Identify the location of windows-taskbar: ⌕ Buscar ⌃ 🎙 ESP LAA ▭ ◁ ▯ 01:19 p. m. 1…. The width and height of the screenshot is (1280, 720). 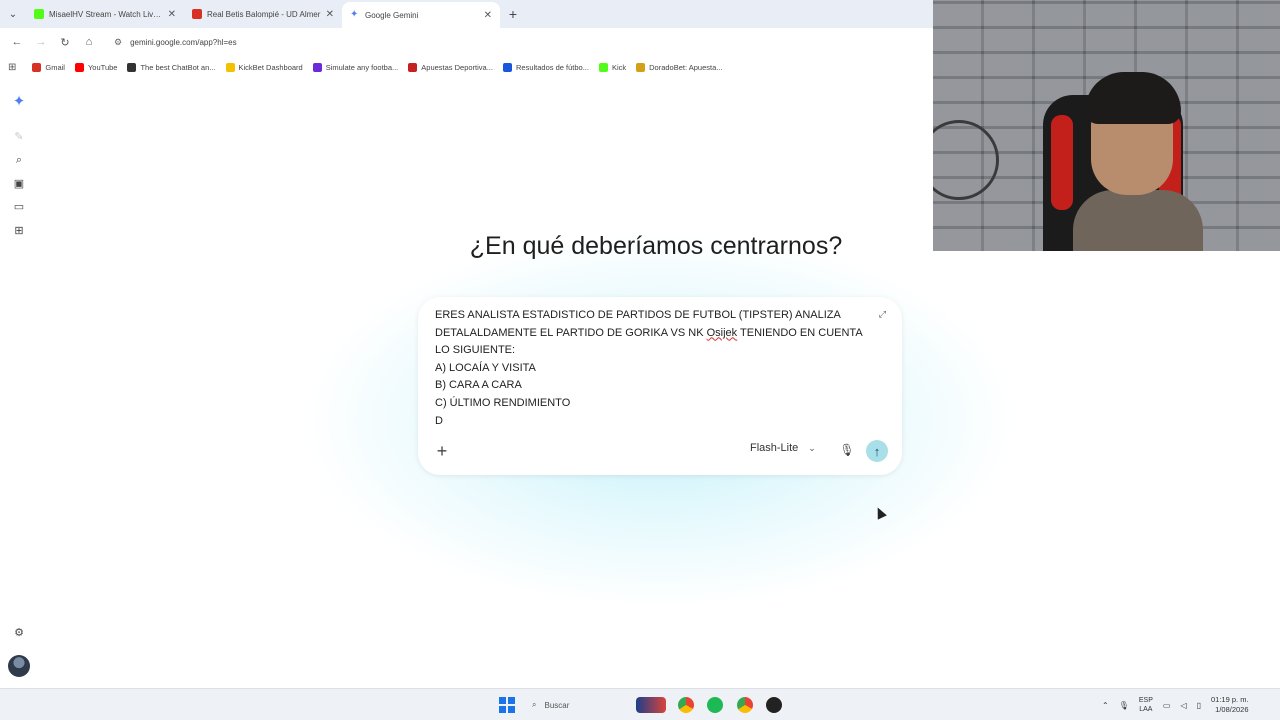
(640, 704).